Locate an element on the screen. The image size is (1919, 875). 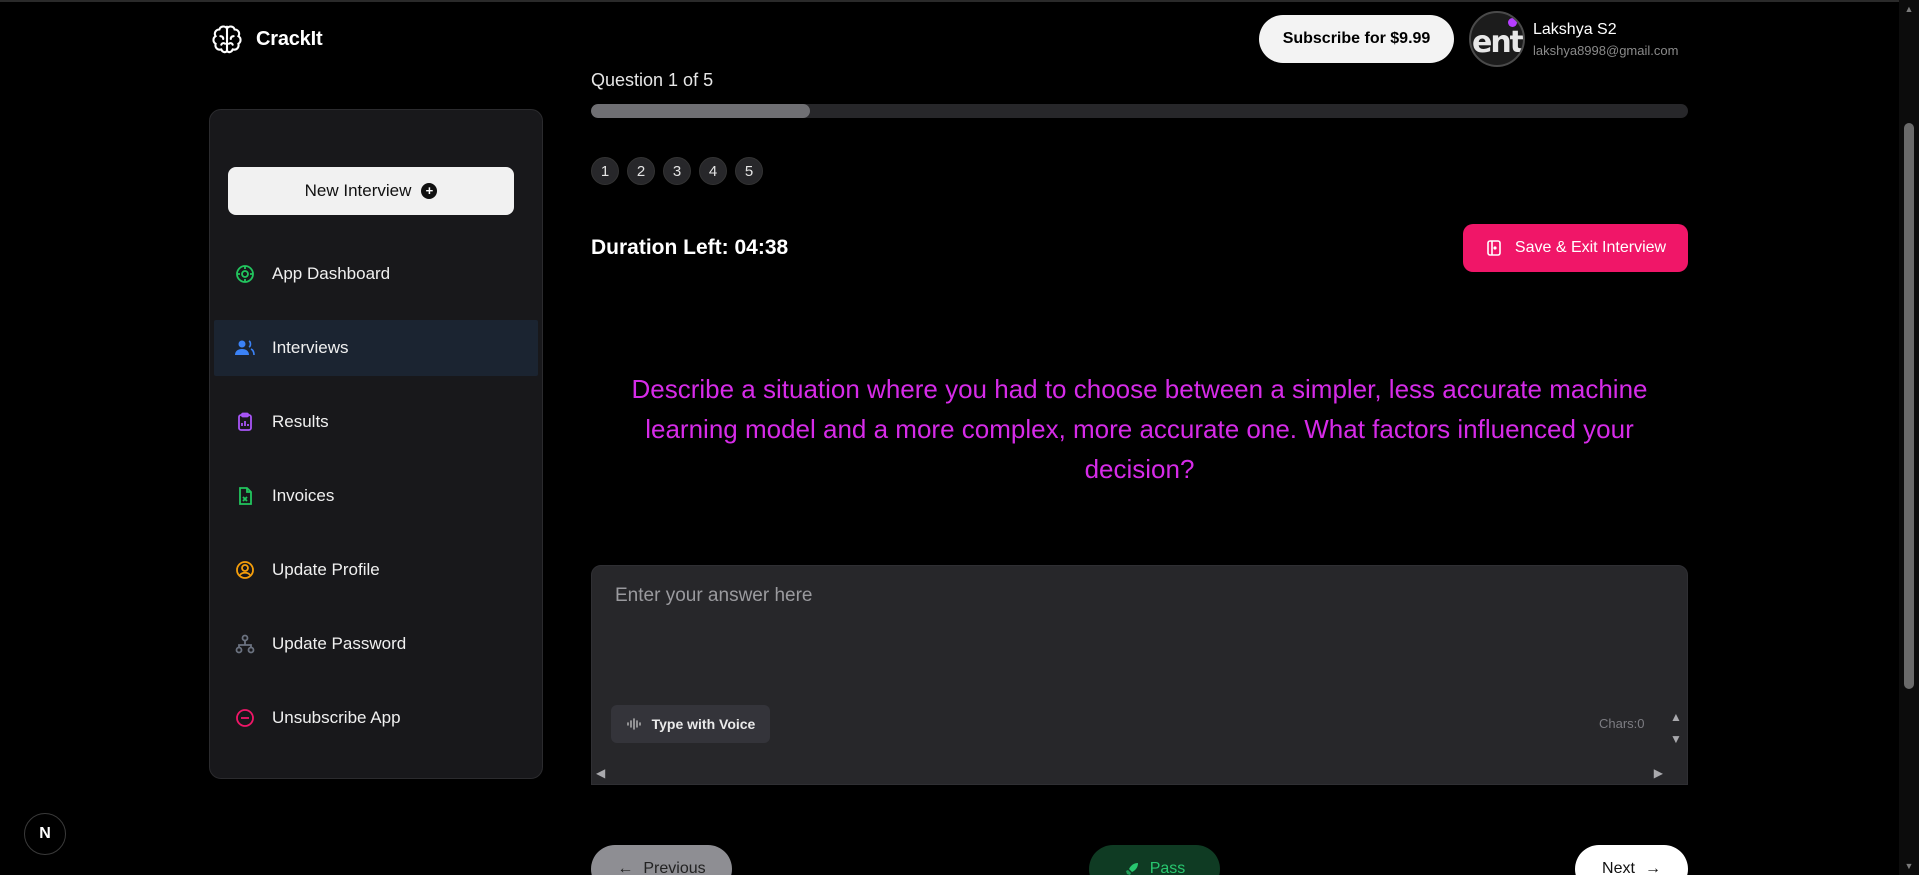
sidebar-item-label: Update Password is located at coordinates (339, 643).